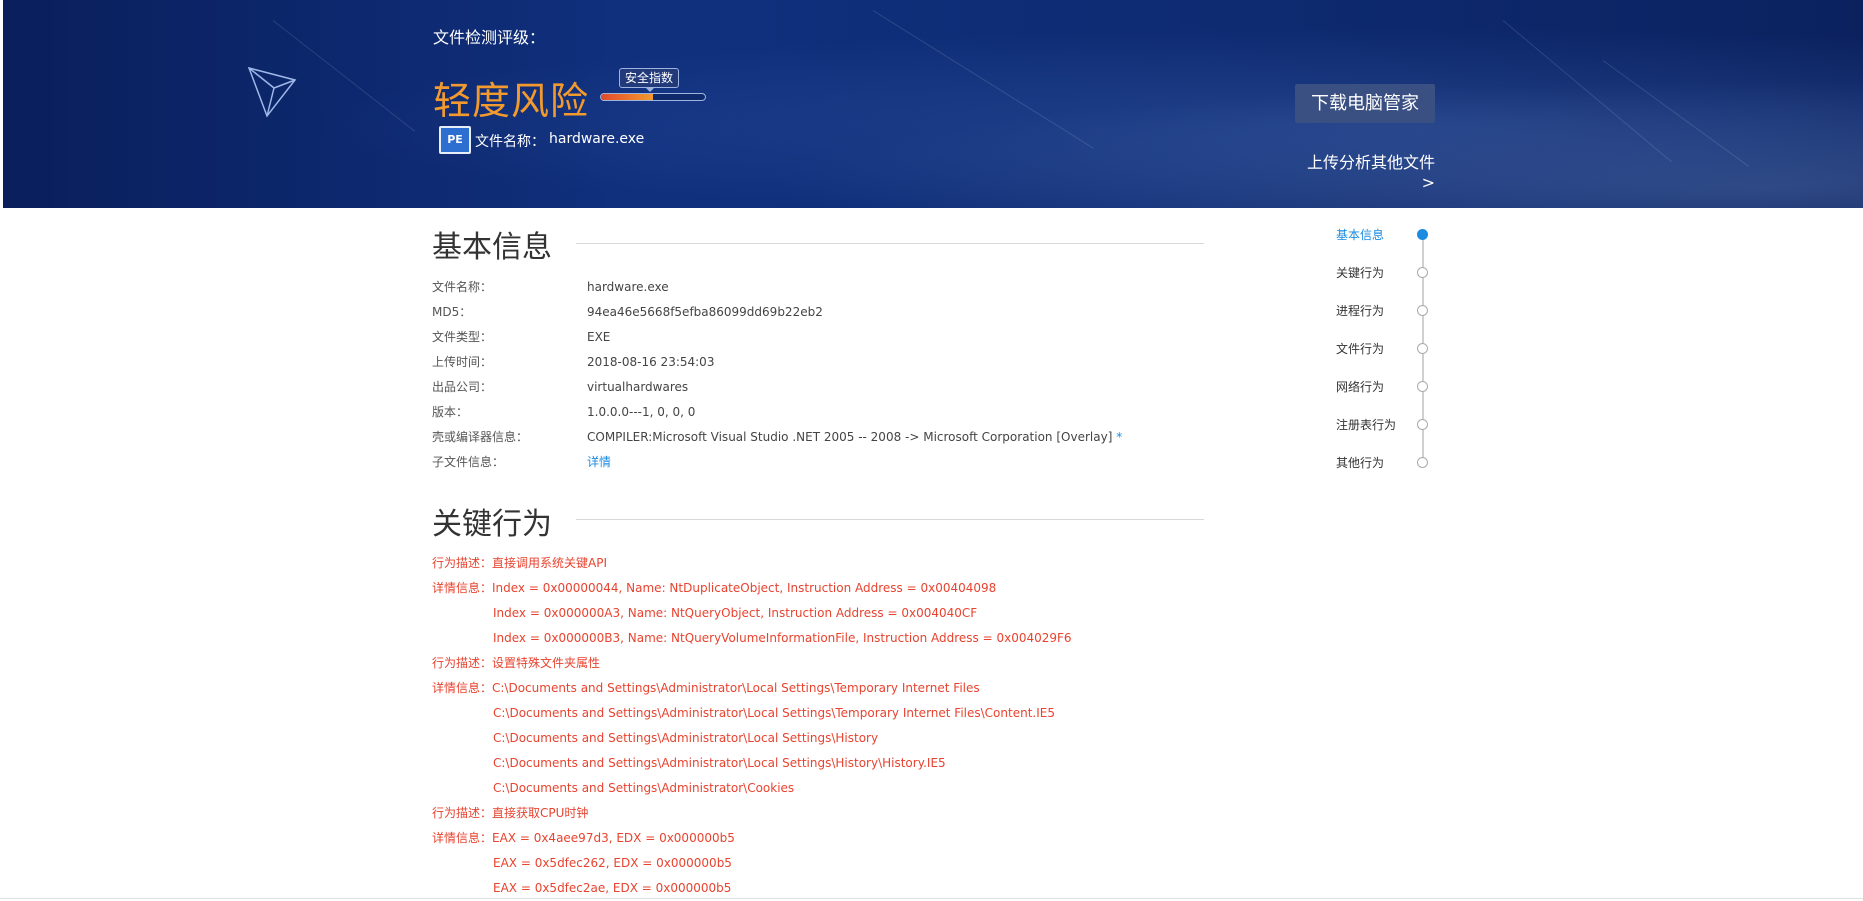  Describe the element at coordinates (599, 462) in the screenshot. I see `subfile-detail-link: 详情` at that location.